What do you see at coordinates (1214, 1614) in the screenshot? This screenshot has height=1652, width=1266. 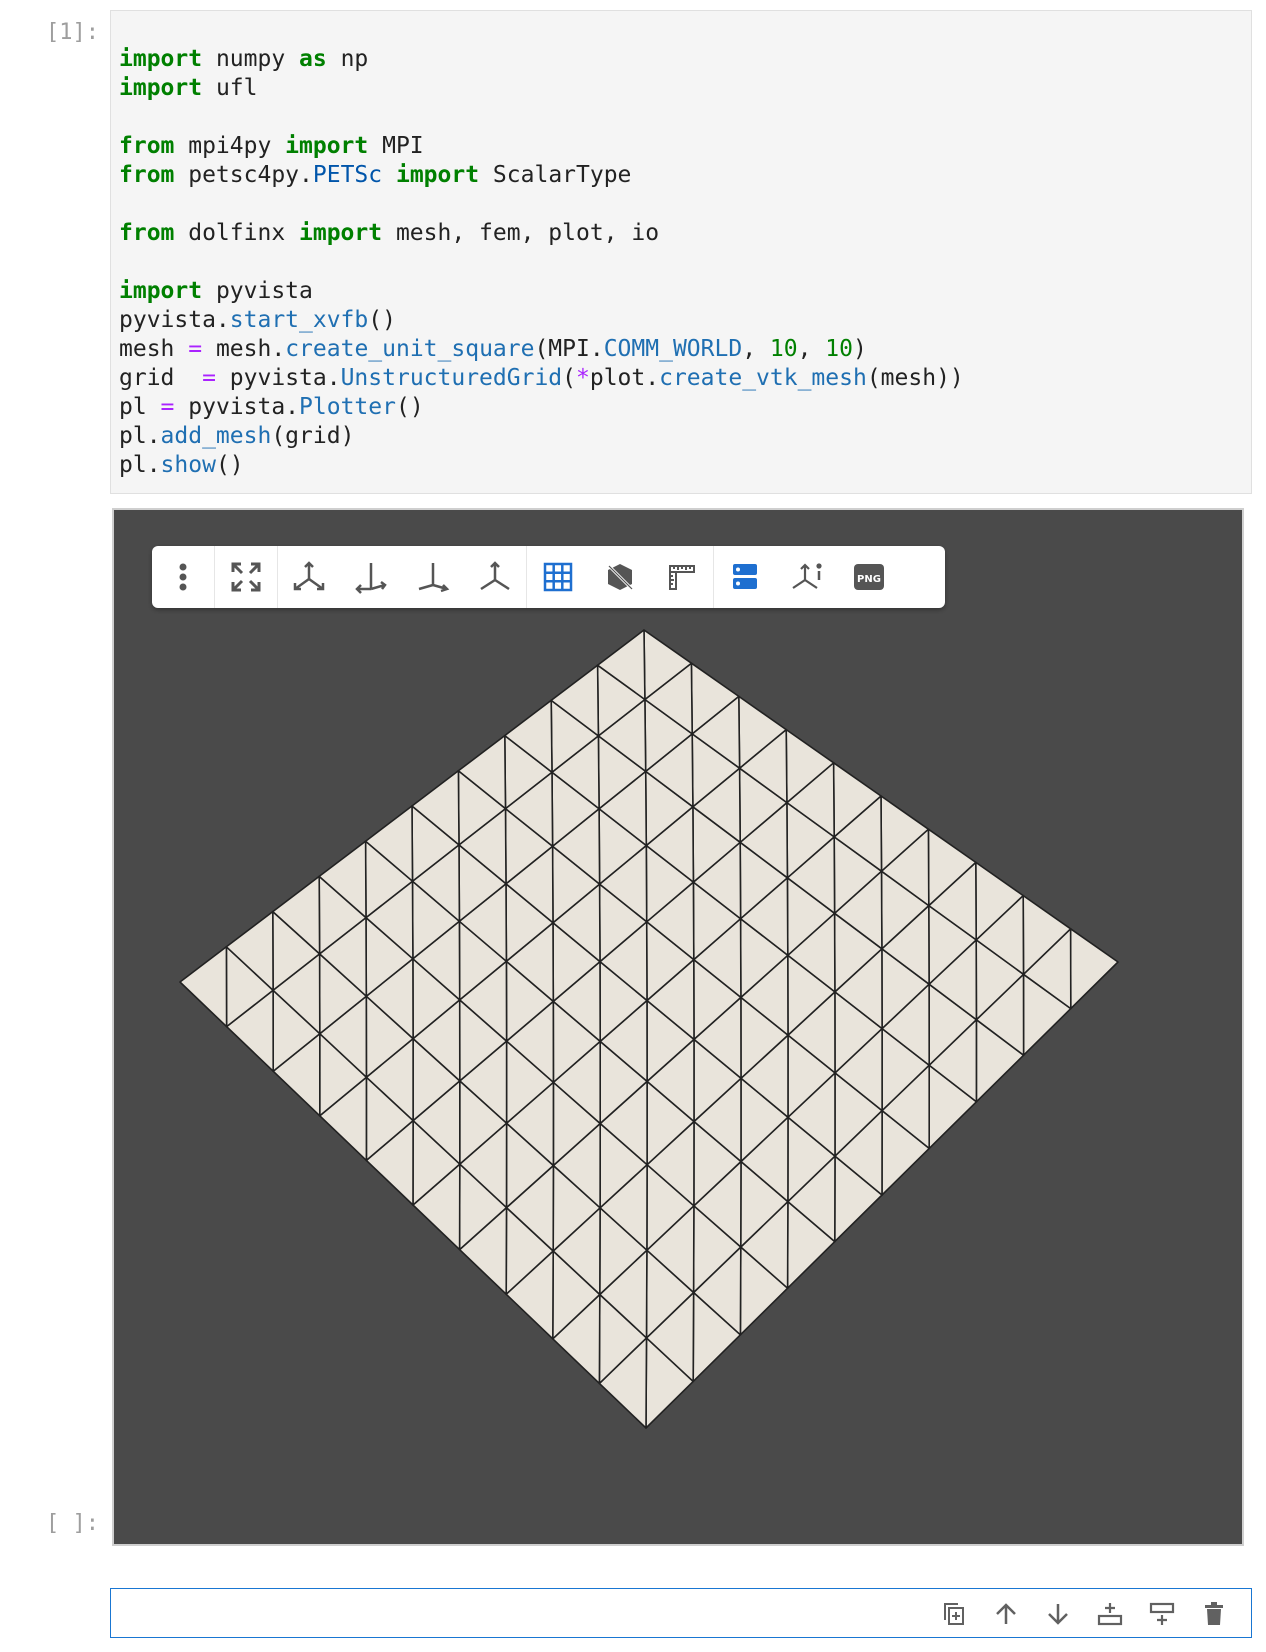 I see `delete-cell-icon` at bounding box center [1214, 1614].